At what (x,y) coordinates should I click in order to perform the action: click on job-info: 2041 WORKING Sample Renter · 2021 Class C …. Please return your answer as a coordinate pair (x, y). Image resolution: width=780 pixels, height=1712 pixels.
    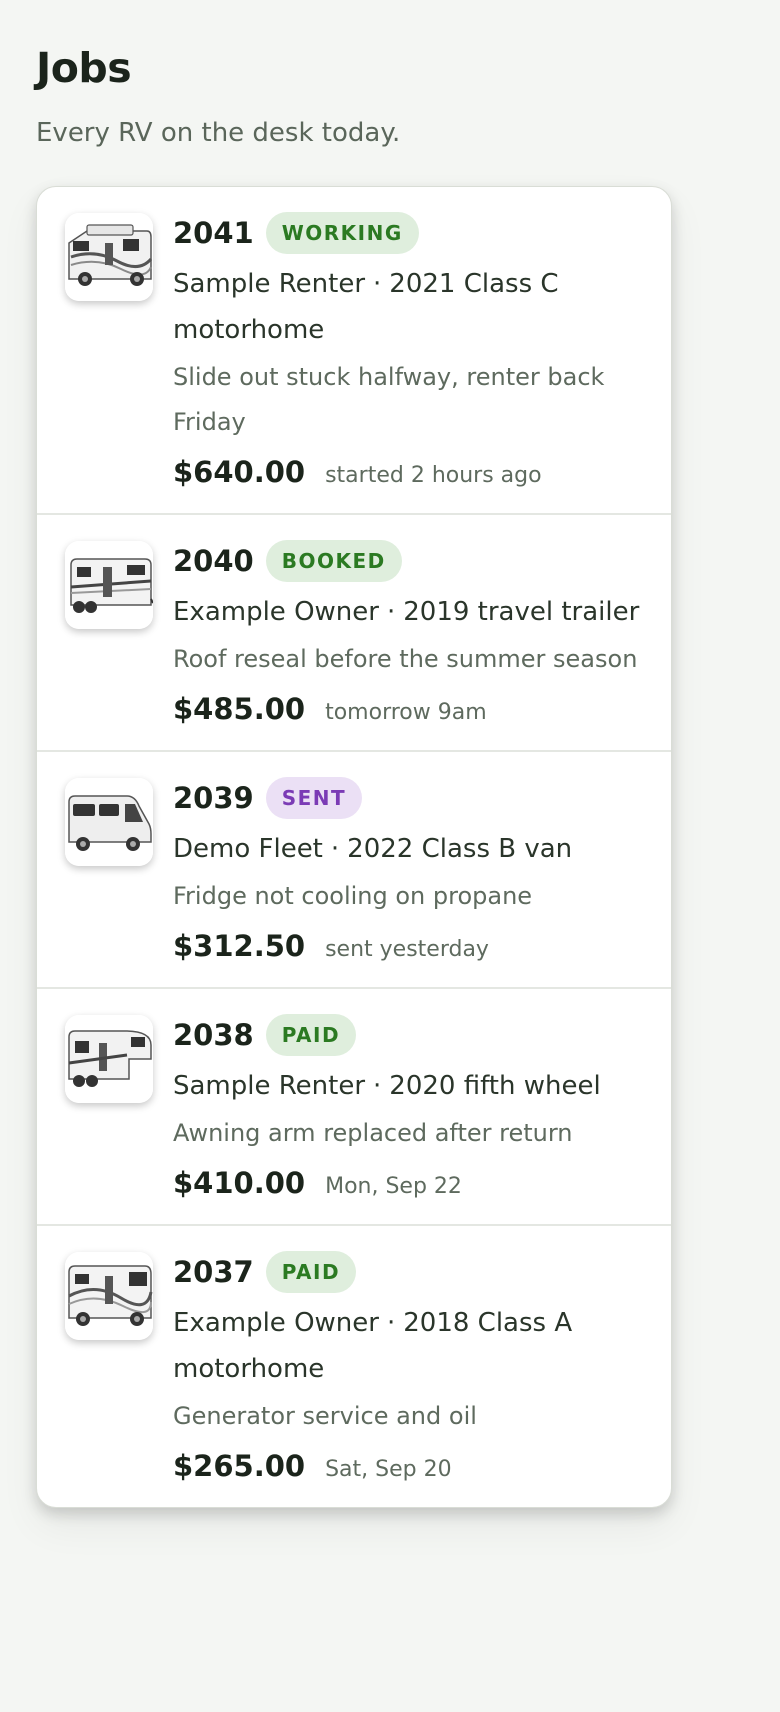
    Looking at the image, I should click on (408, 350).